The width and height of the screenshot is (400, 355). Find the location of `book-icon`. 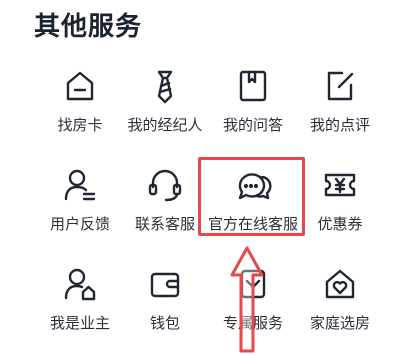

book-icon is located at coordinates (253, 86).